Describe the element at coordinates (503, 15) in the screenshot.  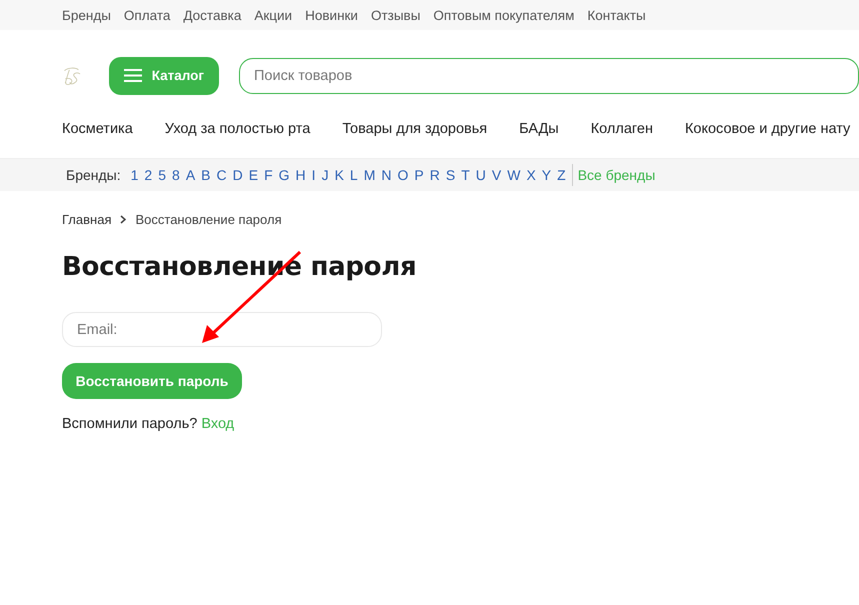
I see `top-menu-link: Оптовым покупателям` at that location.